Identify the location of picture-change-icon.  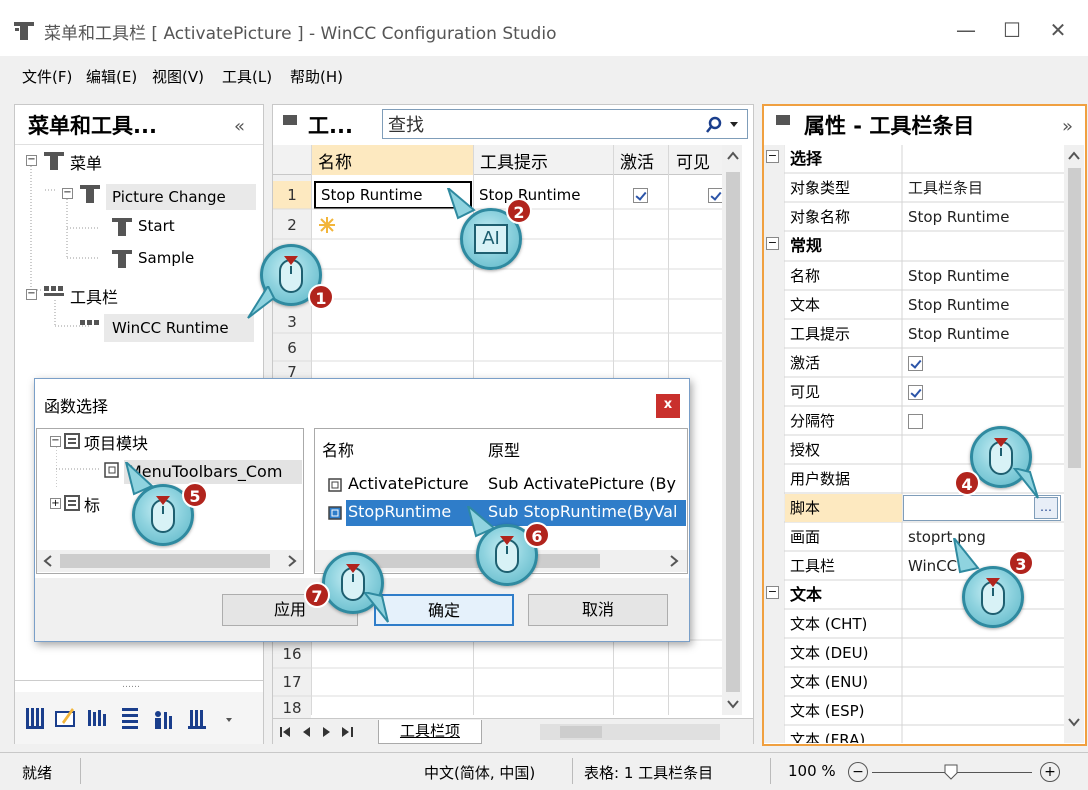
(90, 194).